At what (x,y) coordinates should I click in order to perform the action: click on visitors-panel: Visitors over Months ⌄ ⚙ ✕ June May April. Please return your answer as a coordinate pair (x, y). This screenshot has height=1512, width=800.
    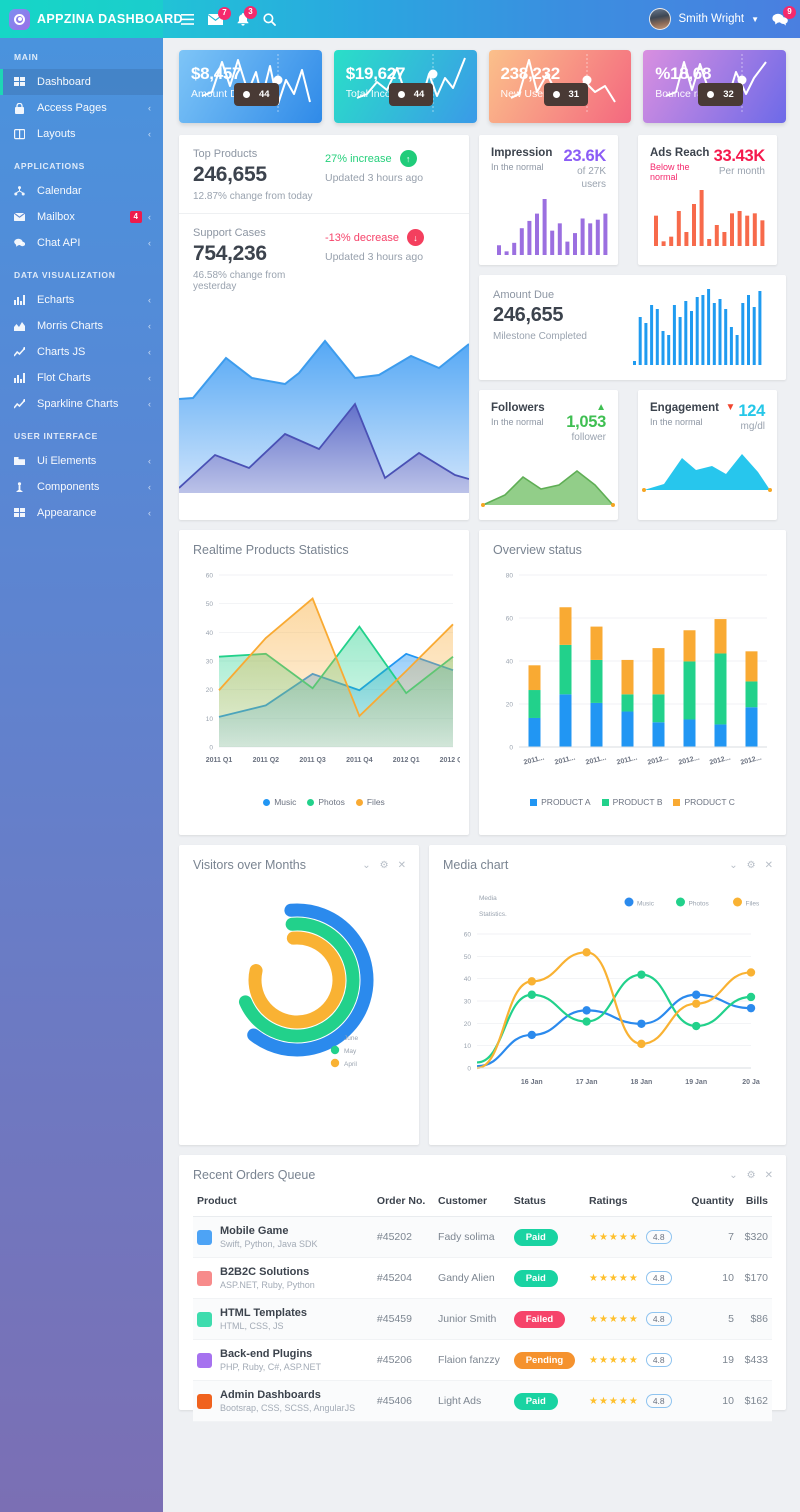
    Looking at the image, I should click on (299, 995).